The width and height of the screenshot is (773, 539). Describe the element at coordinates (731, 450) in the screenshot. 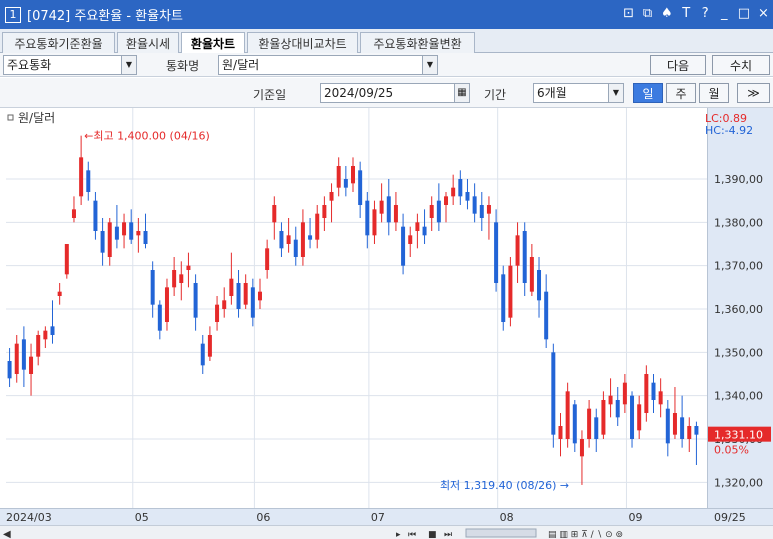

I see `last-change-value: 0.05%` at that location.